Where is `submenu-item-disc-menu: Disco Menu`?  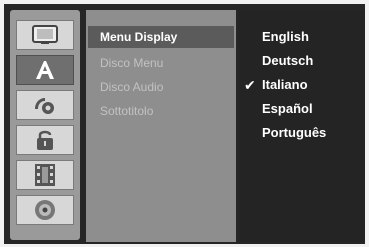
submenu-item-disc-menu: Disco Menu is located at coordinates (161, 63).